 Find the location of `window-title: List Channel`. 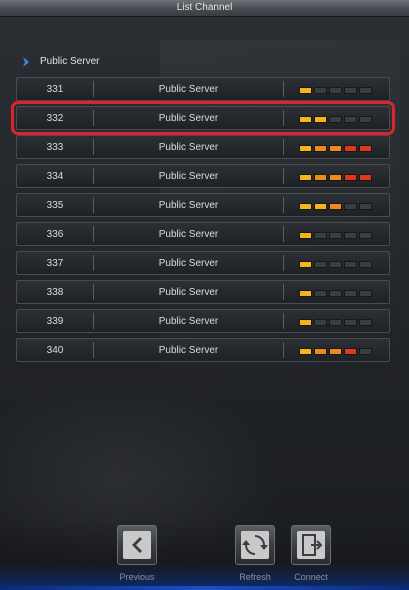

window-title: List Channel is located at coordinates (204, 7).